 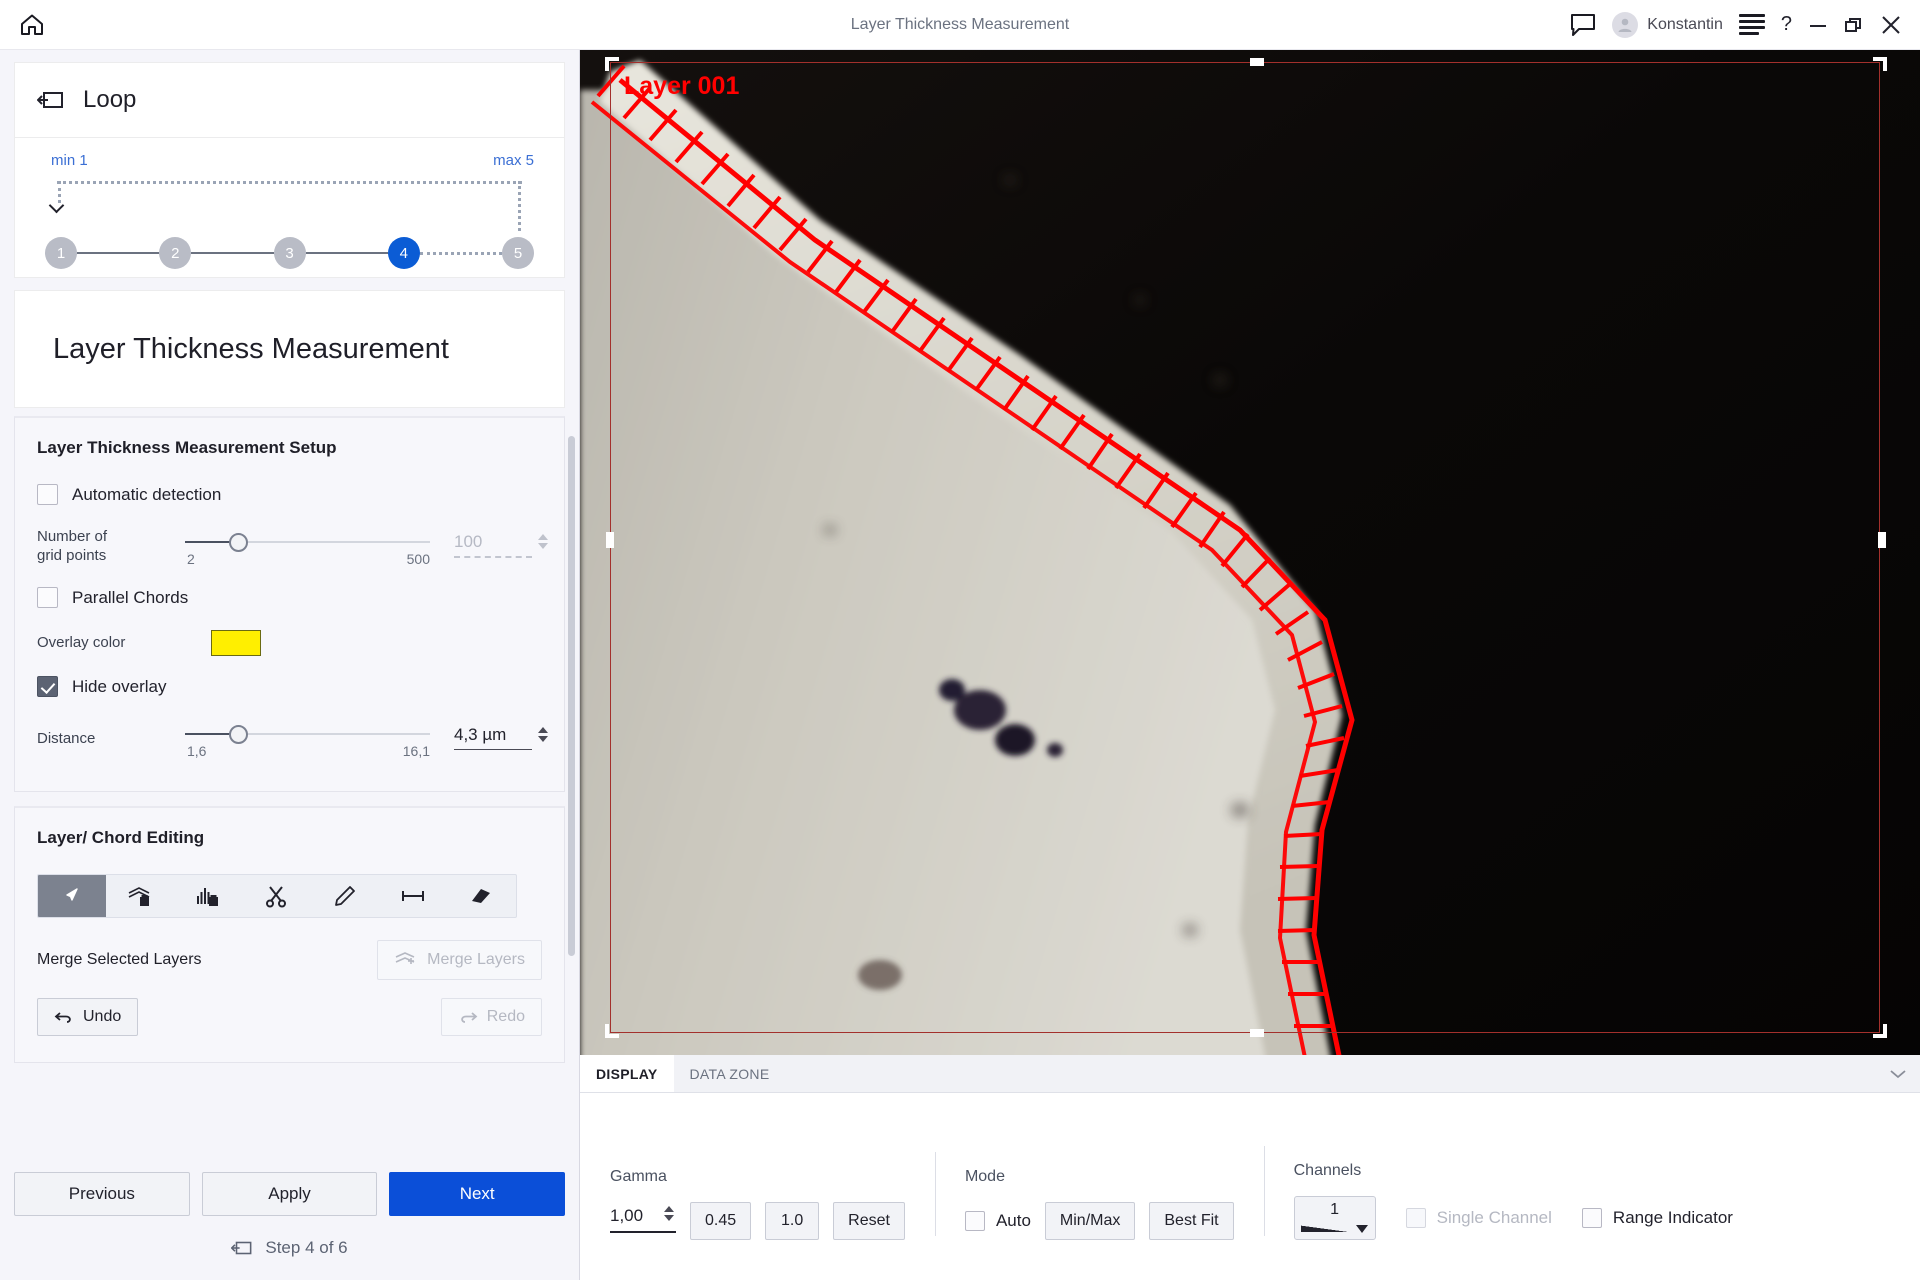 I want to click on eraser-tool, so click(x=482, y=896).